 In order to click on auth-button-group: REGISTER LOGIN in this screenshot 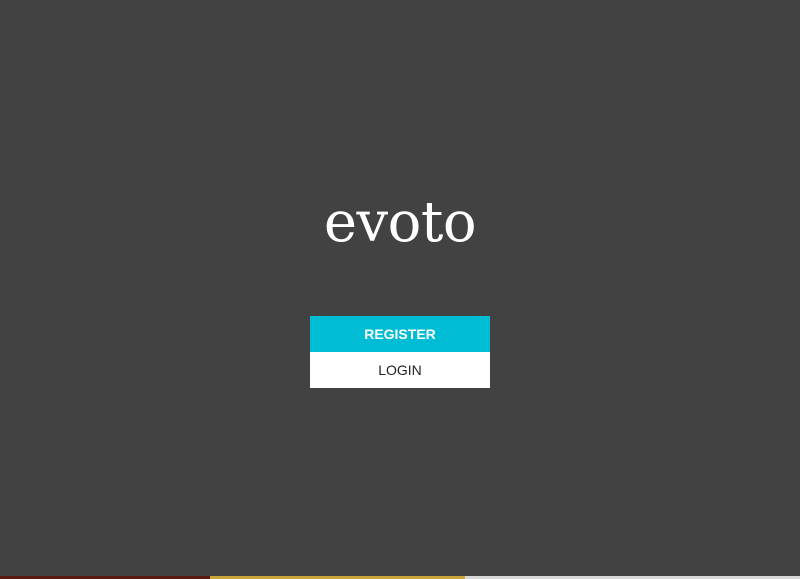, I will do `click(400, 352)`.